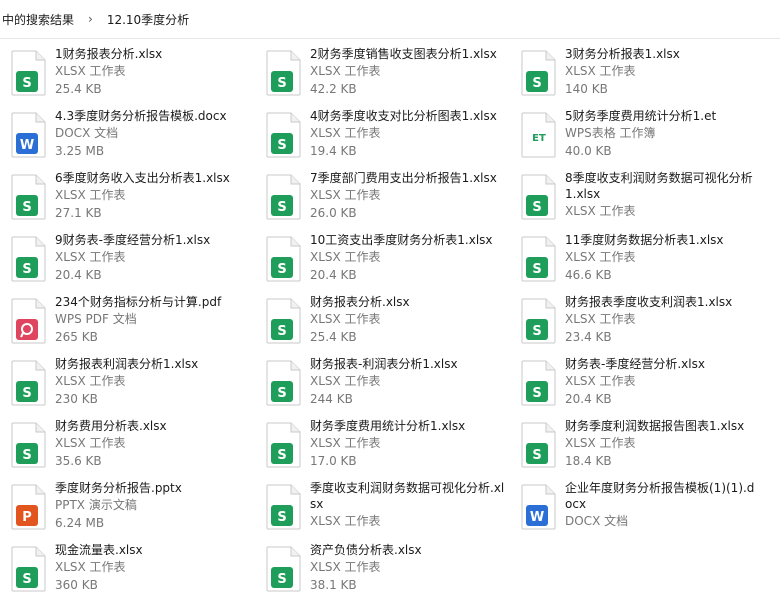 The width and height of the screenshot is (780, 613). Describe the element at coordinates (388, 426) in the screenshot. I see `file-name: 财务季度费用统计分析1.xlsx` at that location.